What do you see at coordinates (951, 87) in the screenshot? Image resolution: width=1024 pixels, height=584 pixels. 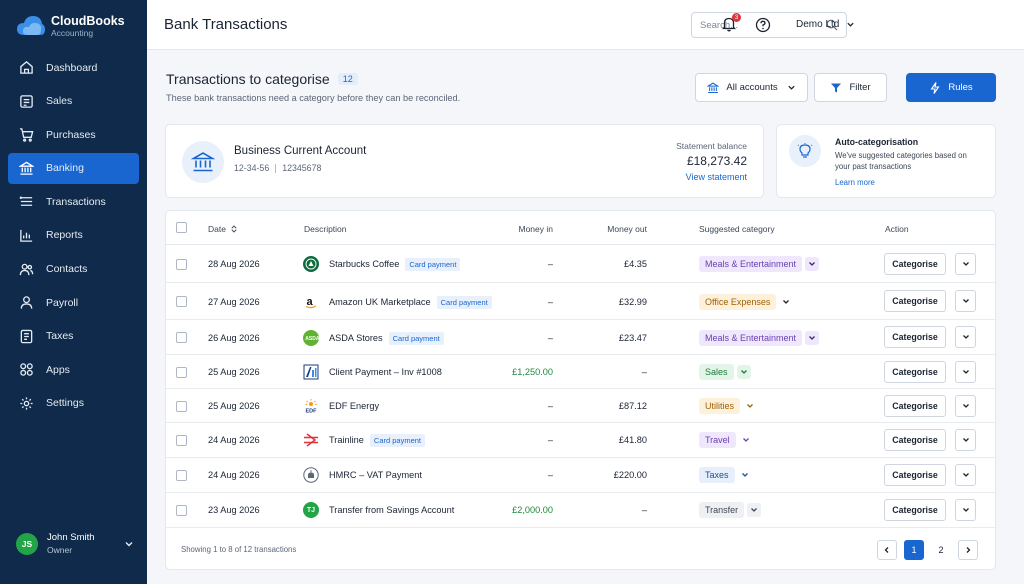 I see `rules-button: Rules` at bounding box center [951, 87].